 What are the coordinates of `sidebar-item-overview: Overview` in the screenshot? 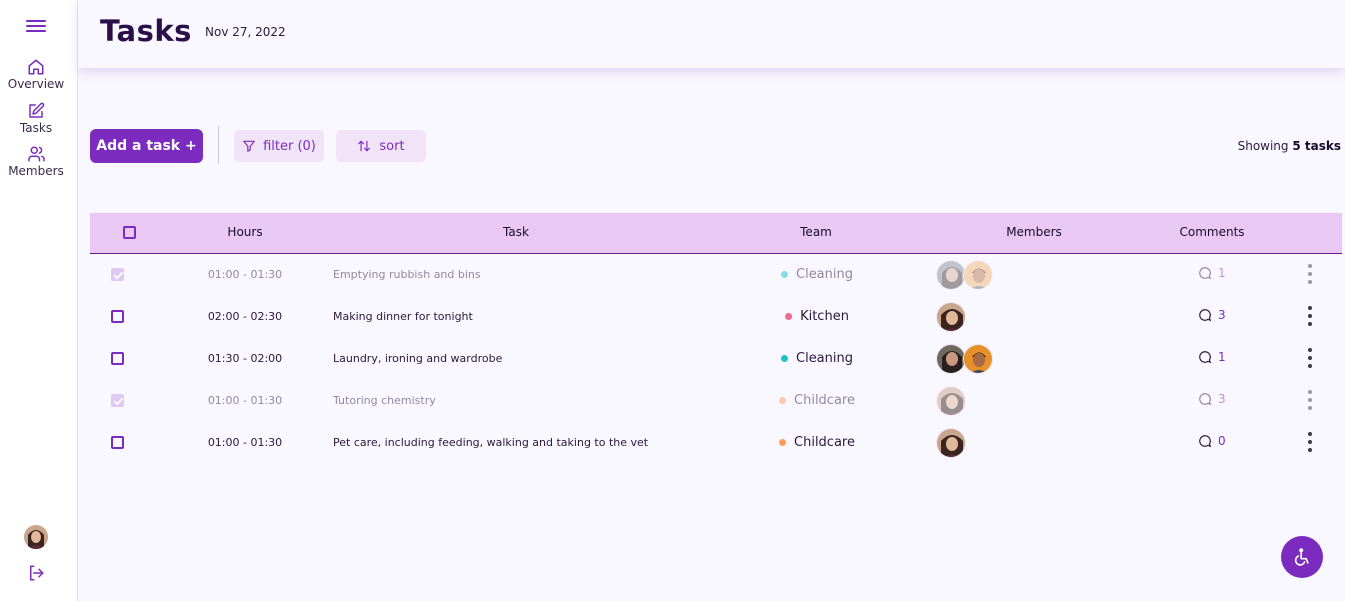 It's located at (36, 74).